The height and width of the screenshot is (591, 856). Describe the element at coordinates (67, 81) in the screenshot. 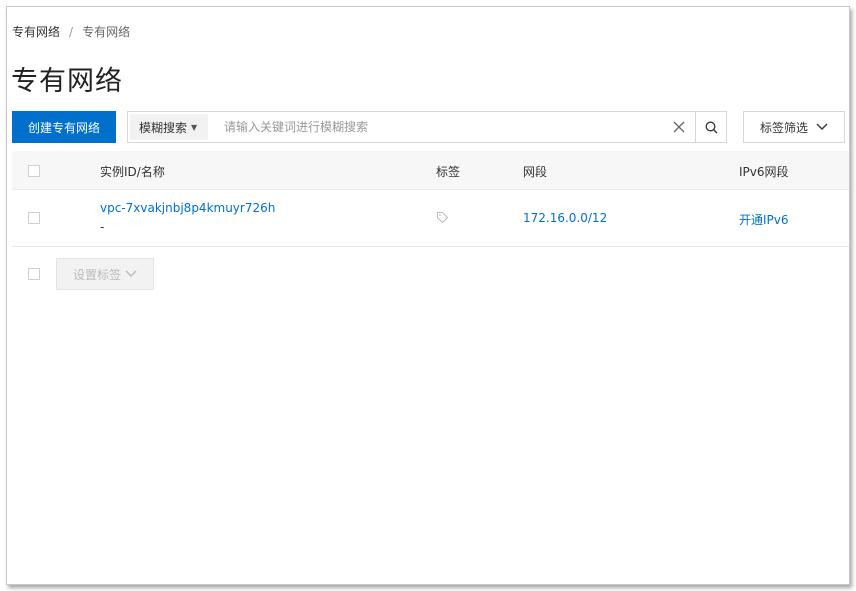

I see `page-title: 专有网络` at that location.